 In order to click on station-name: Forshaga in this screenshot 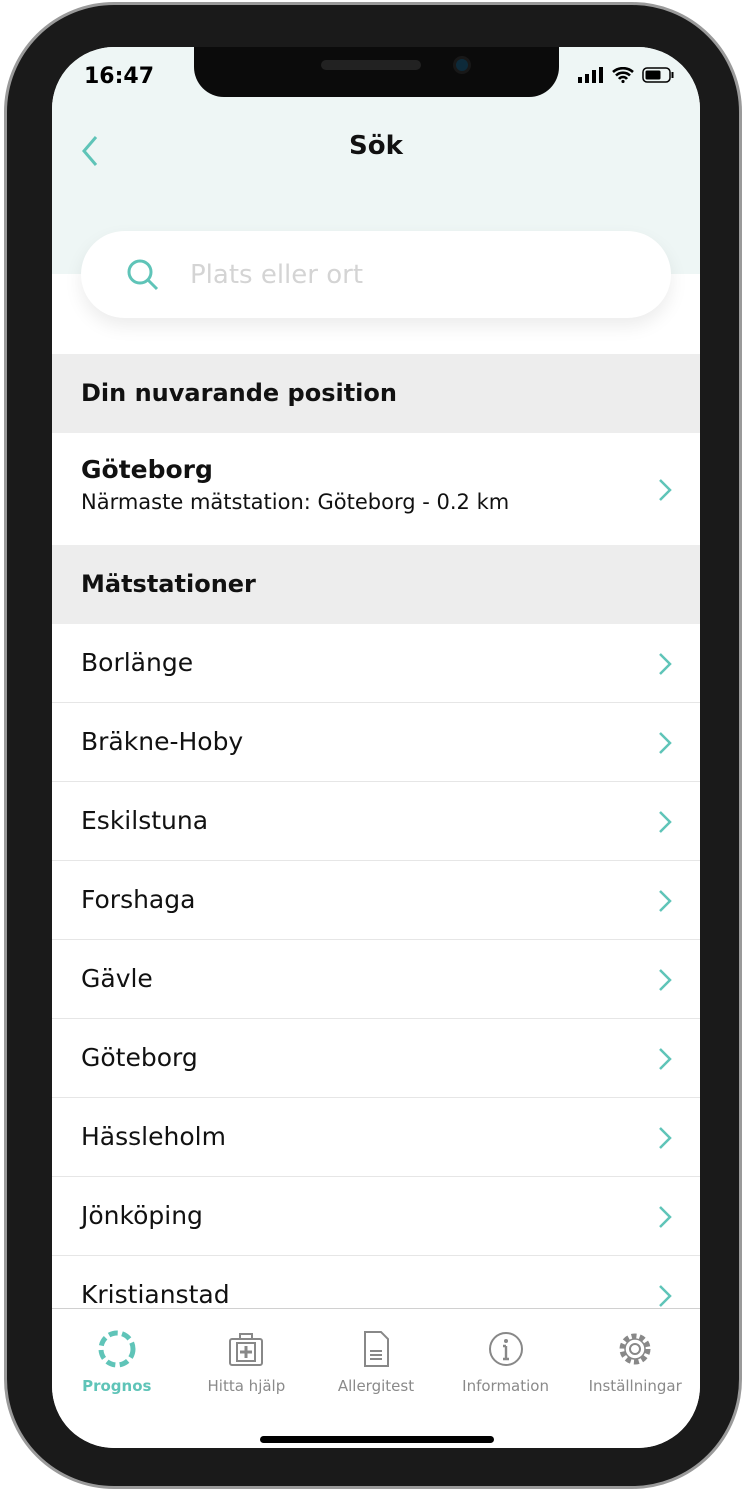, I will do `click(138, 899)`.